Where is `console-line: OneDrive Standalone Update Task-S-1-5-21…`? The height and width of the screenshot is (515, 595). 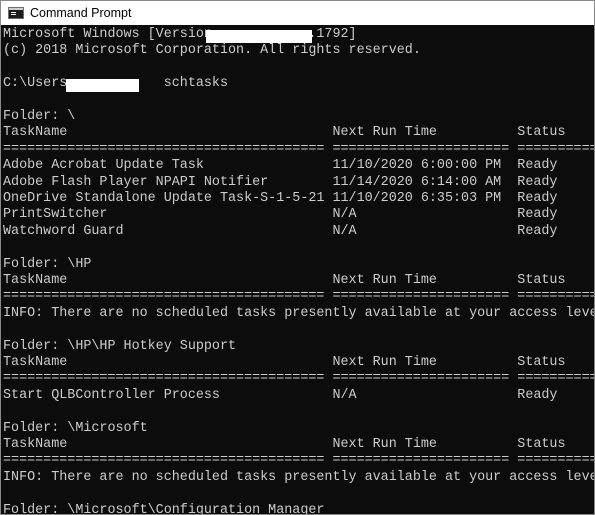
console-line: OneDrive Standalone Update Task-S-1-5-21… is located at coordinates (280, 198).